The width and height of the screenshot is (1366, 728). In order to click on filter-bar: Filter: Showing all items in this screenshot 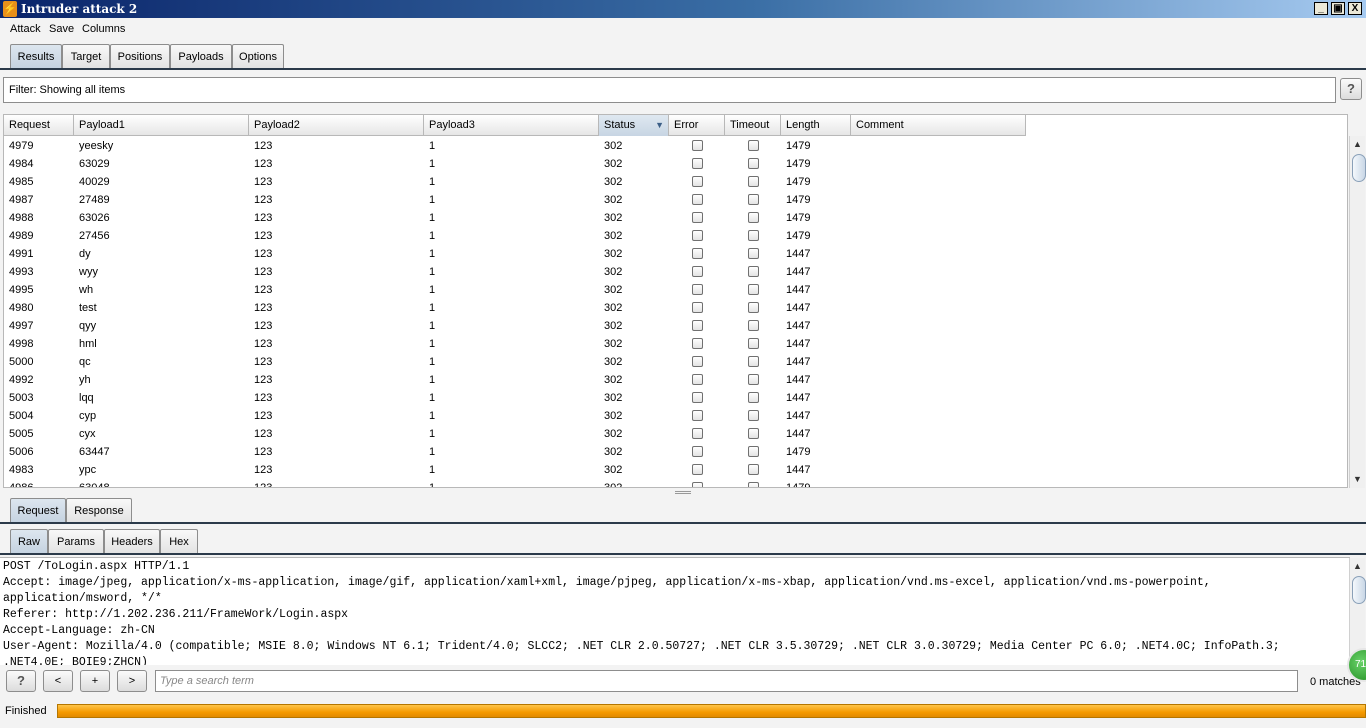, I will do `click(669, 90)`.